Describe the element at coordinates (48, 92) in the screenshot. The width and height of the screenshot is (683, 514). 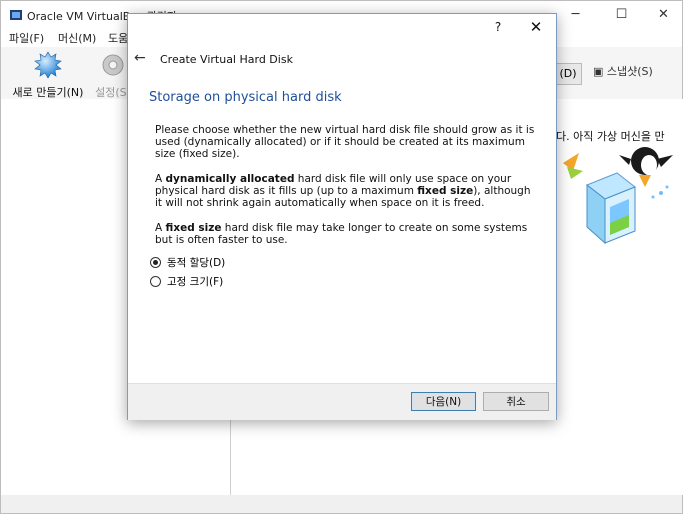
I see `new-machine-label: 새로 만들기(N)` at that location.